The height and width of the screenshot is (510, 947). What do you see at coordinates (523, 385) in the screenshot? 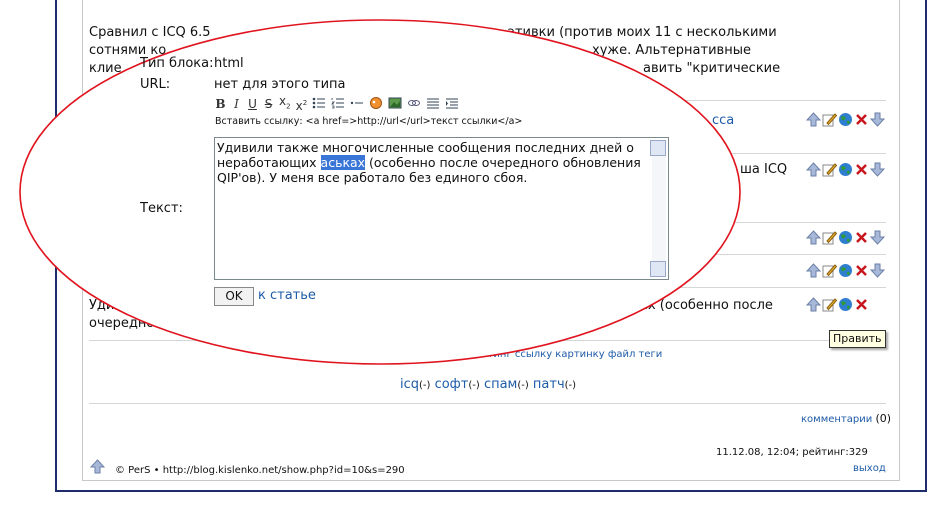
I see `tag-spam-count: (-)` at bounding box center [523, 385].